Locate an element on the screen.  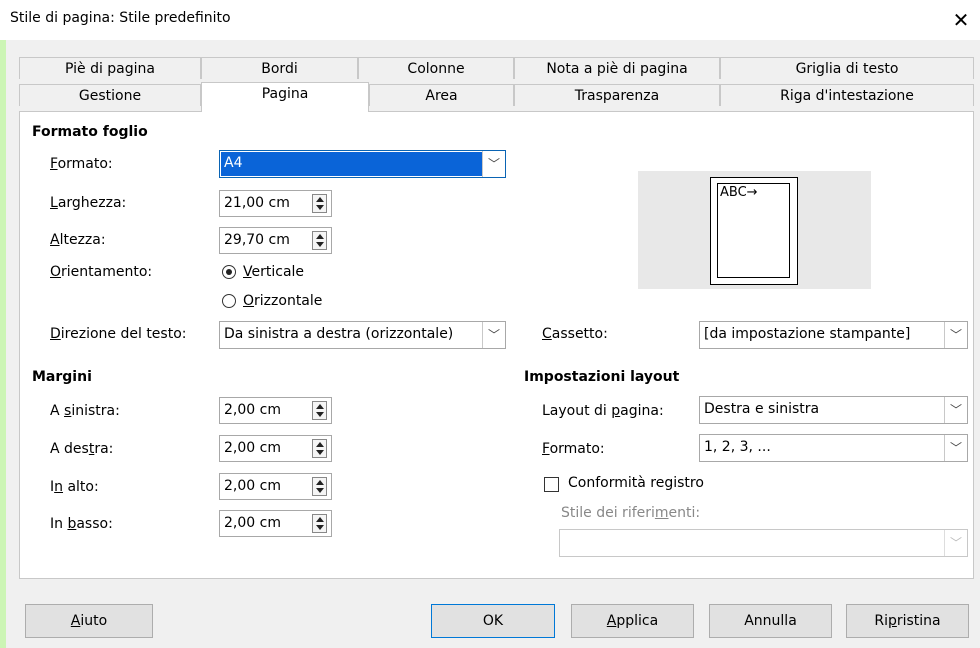
stile-riferimenti-select: ﹀ is located at coordinates (763, 543).